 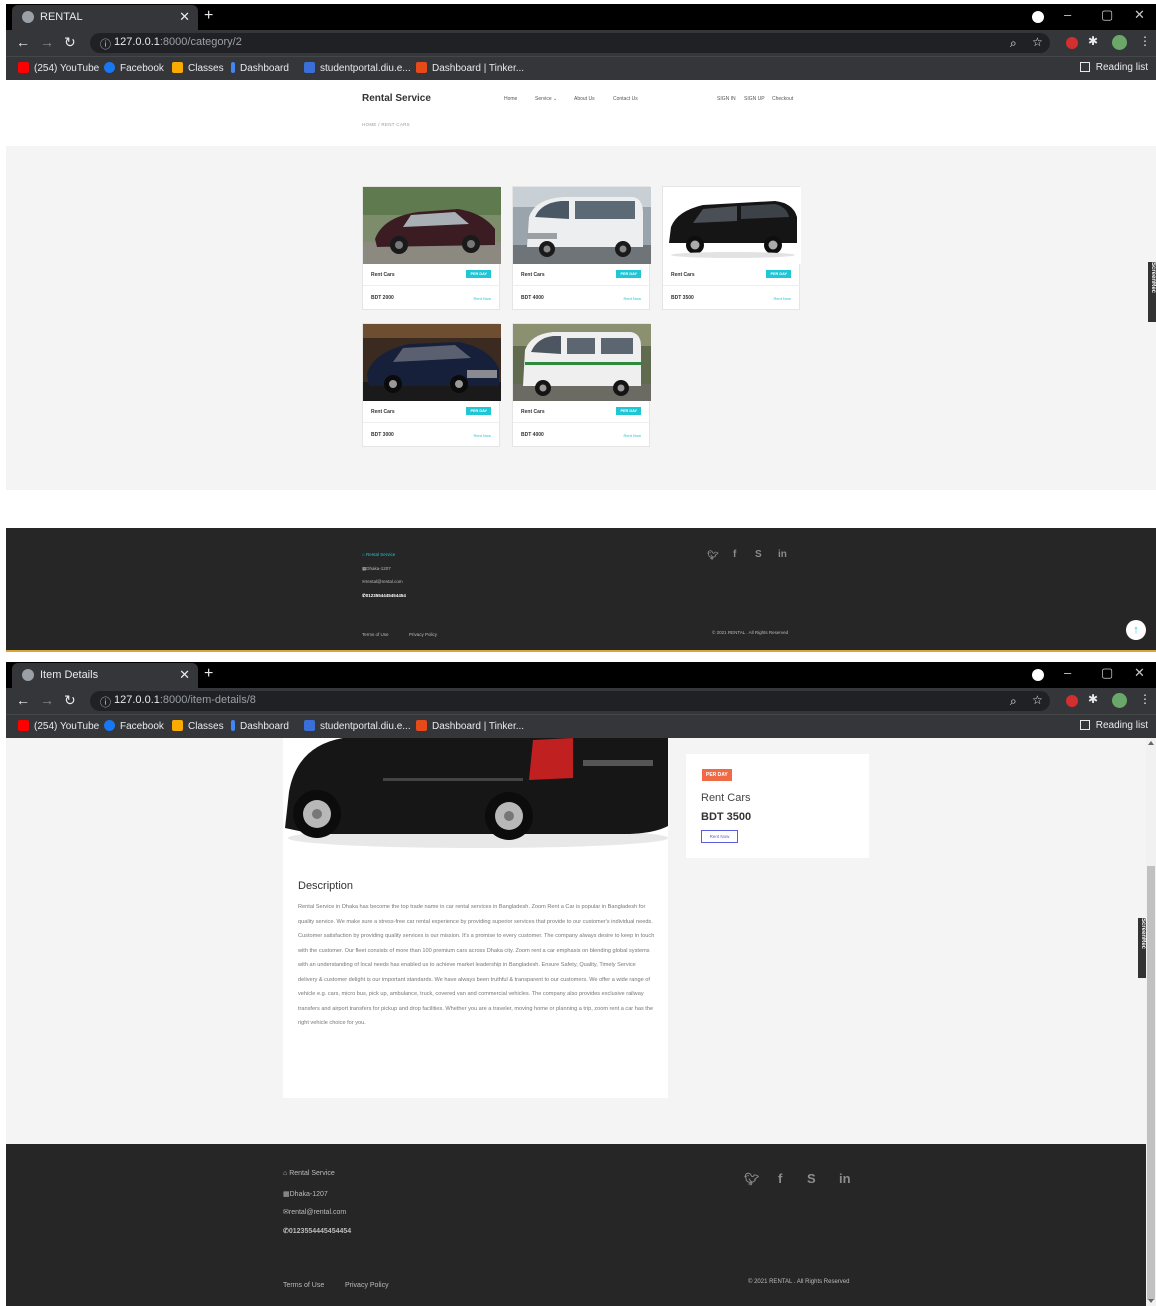 I want to click on browser-tab-item-details: Item Details ✕, so click(x=105, y=675).